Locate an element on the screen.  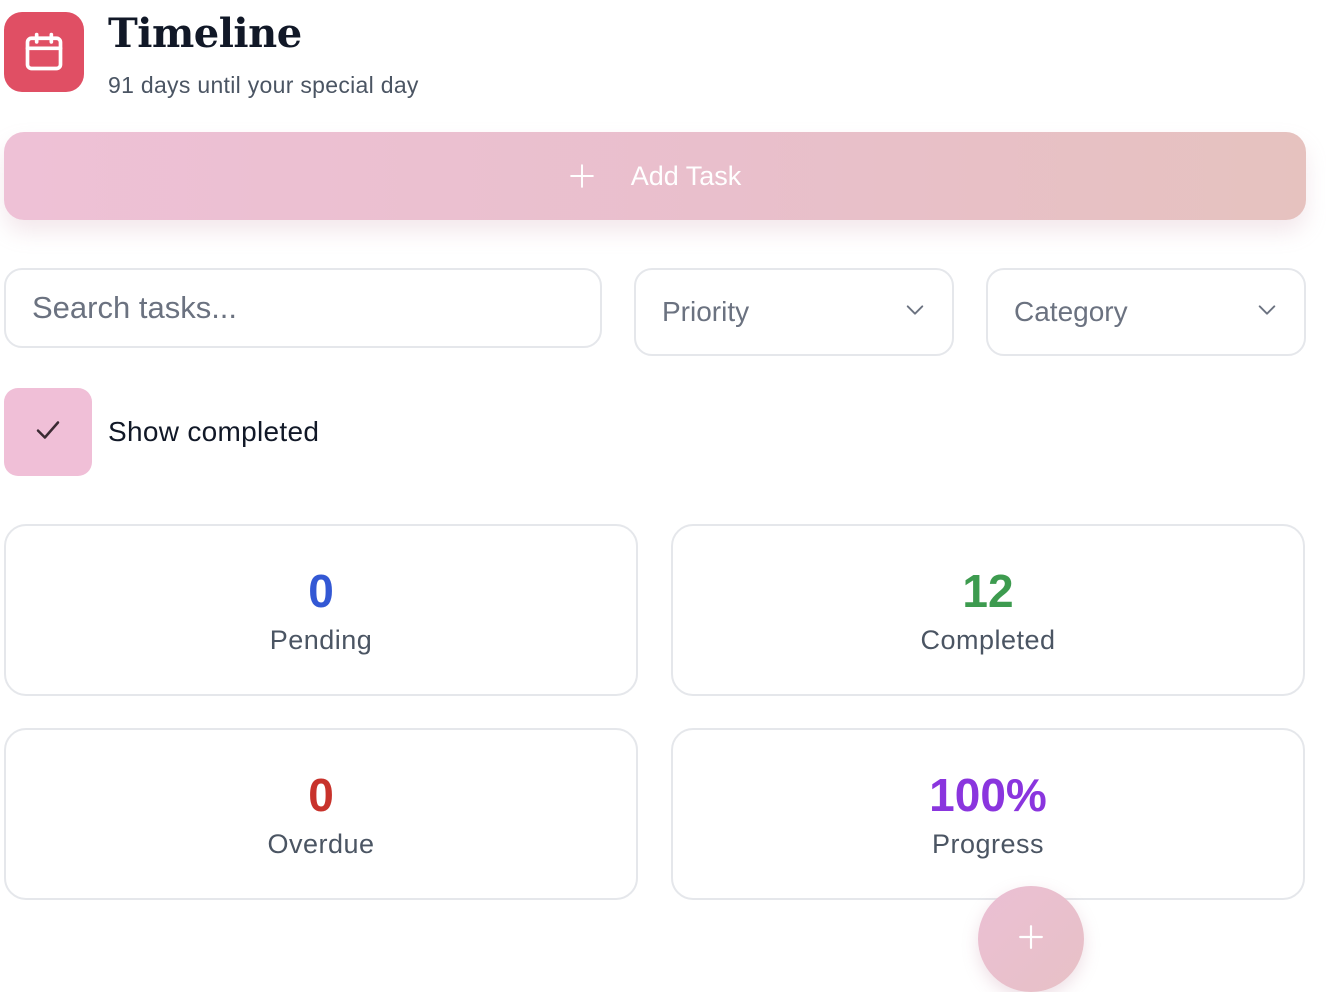
overdue-count: 0 is located at coordinates (321, 794).